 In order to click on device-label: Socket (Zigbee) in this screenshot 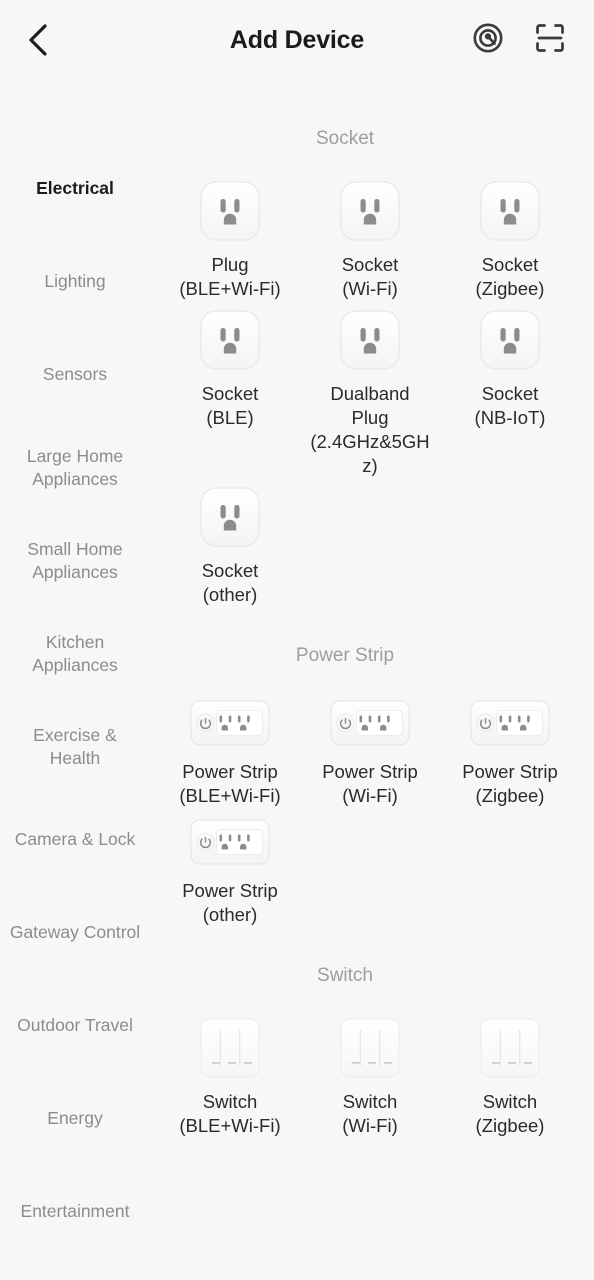, I will do `click(510, 276)`.